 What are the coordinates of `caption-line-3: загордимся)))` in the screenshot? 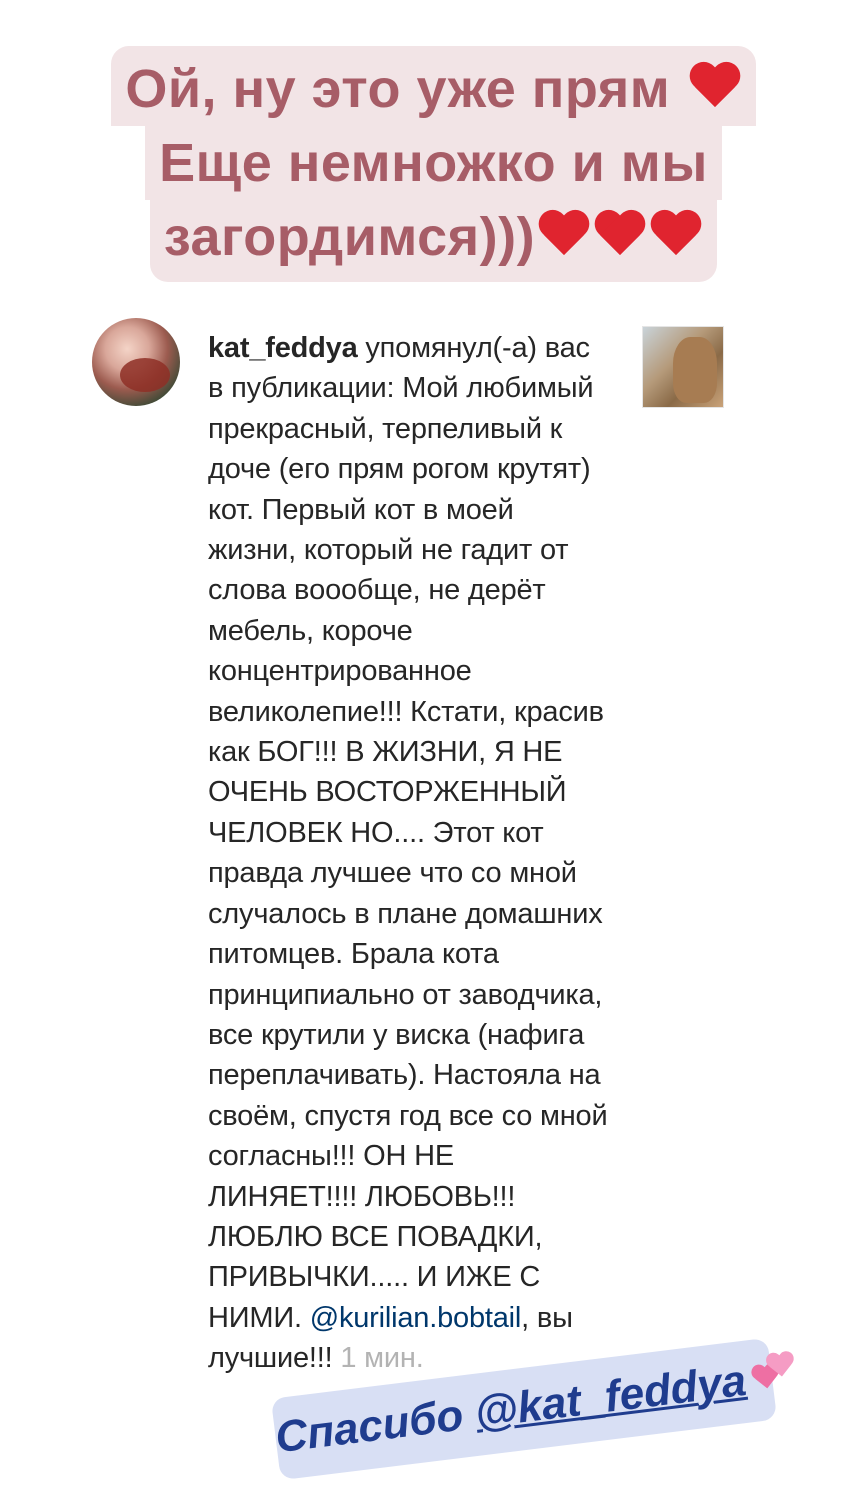 It's located at (433, 241).